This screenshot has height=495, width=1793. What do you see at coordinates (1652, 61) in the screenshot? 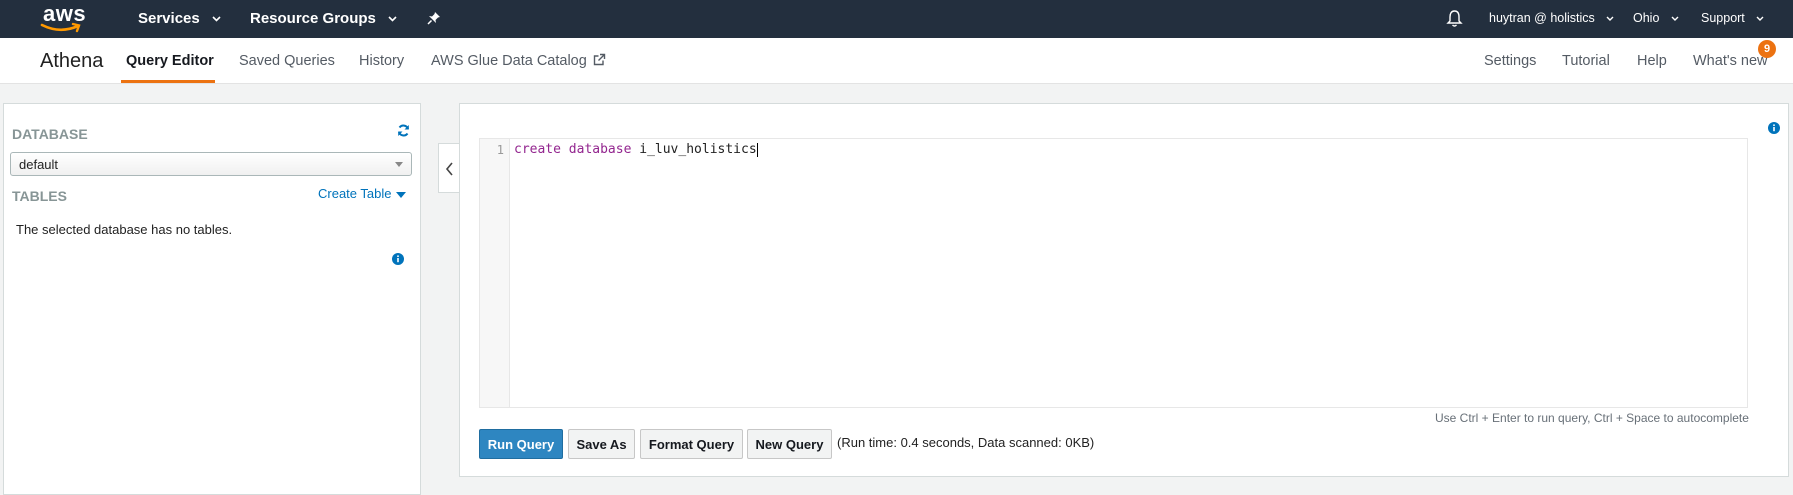
I see `help-link: Help` at bounding box center [1652, 61].